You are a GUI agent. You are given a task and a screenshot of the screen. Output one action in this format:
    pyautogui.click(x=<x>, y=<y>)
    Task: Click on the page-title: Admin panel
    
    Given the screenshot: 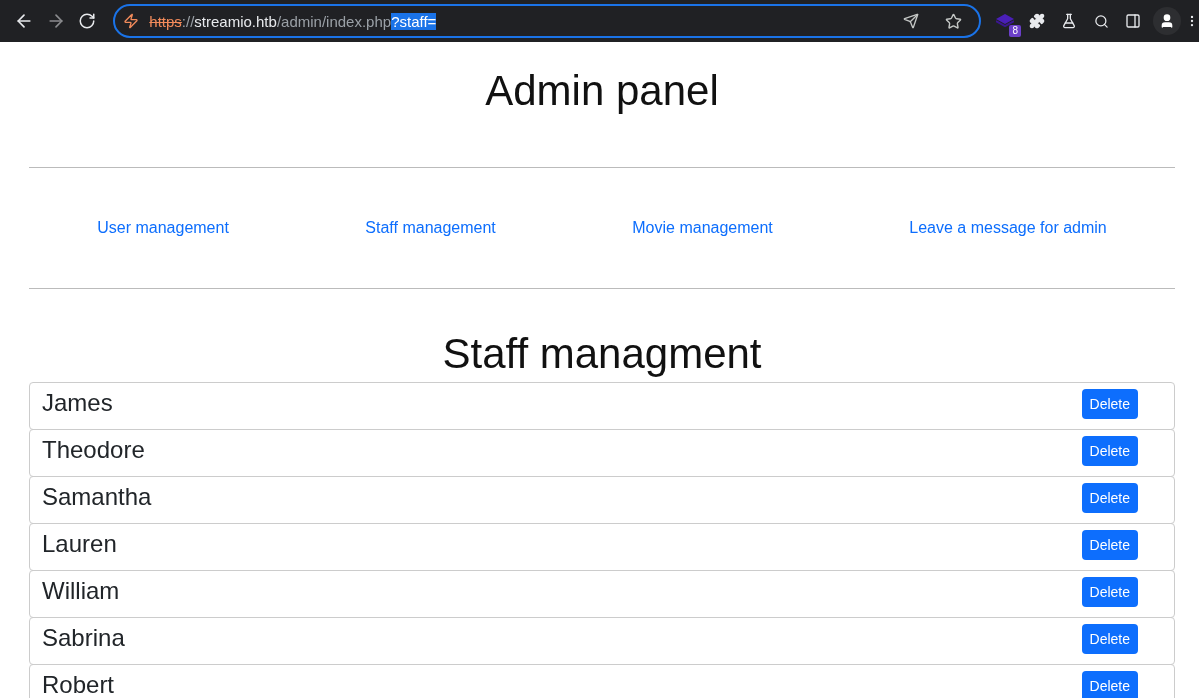 What is the action you would take?
    pyautogui.click(x=602, y=91)
    